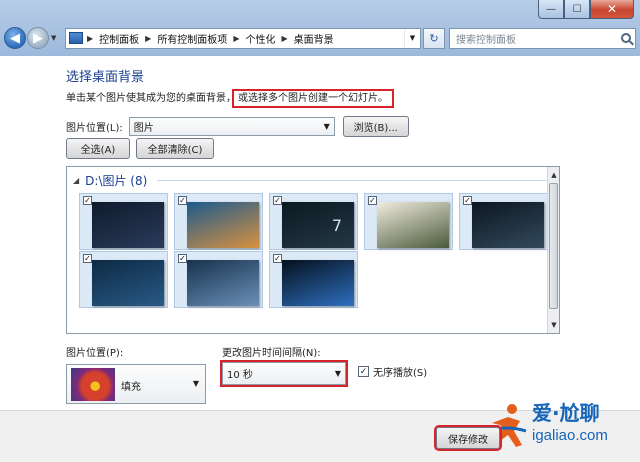  Describe the element at coordinates (192, 38) in the screenshot. I see `breadcrumb-item: 所有控制面板项` at that location.